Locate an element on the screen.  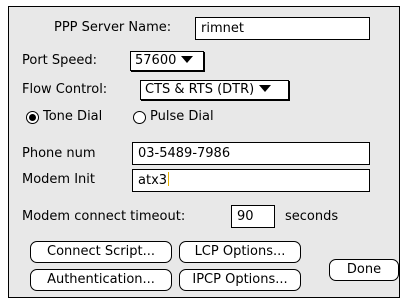
server-name-field: rimnet is located at coordinates (282, 28).